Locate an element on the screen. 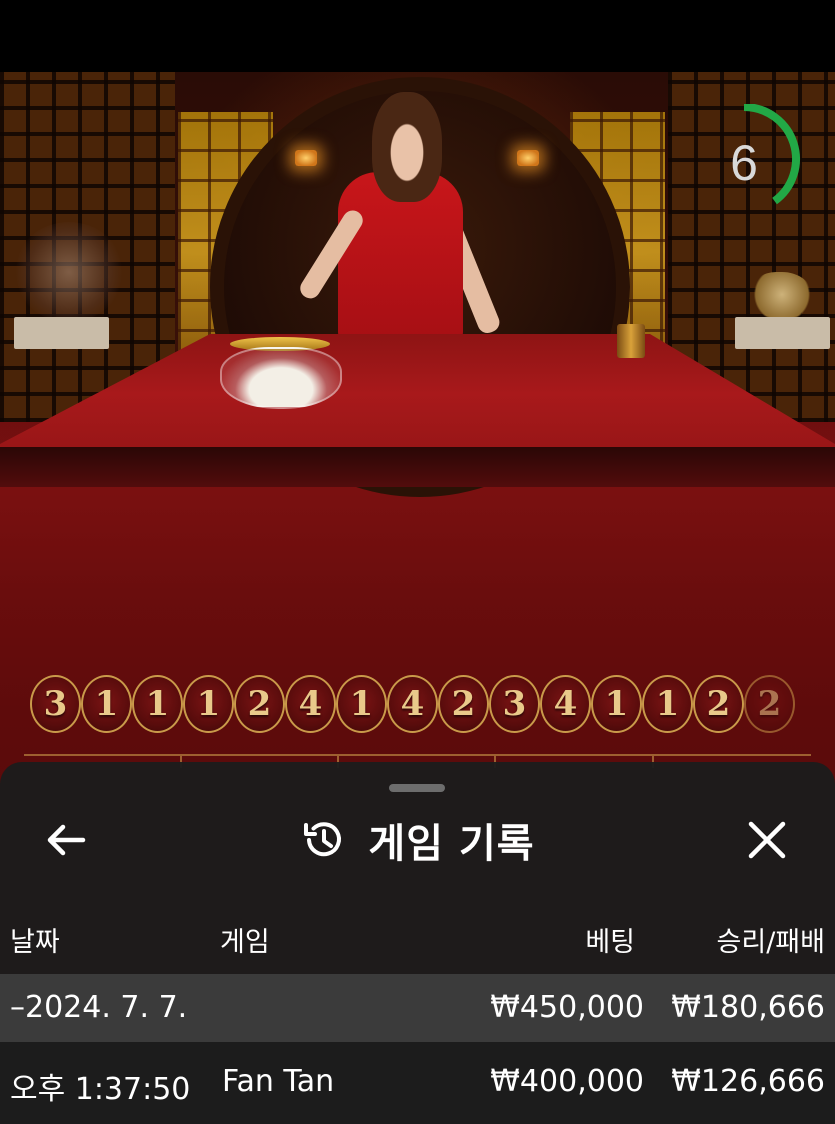 The width and height of the screenshot is (835, 1124). row-time: 오후 1:37:50 is located at coordinates (100, 1089).